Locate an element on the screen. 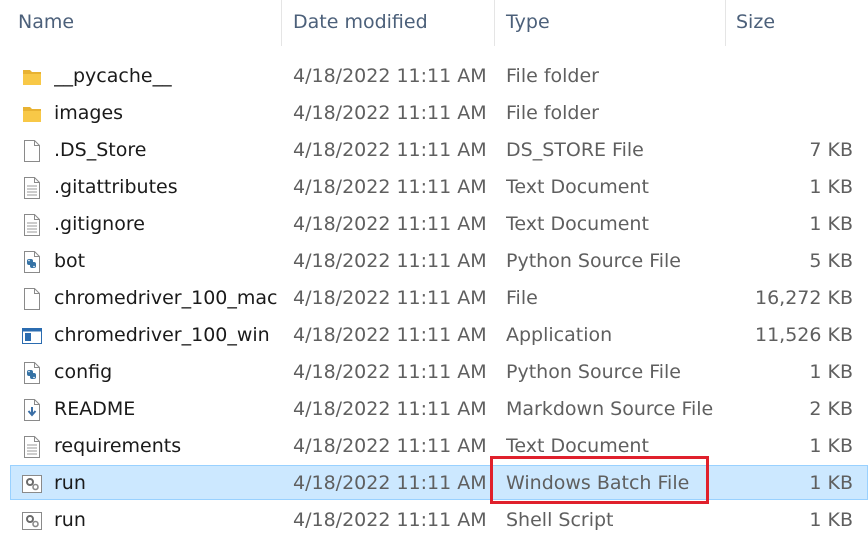 Image resolution: width=868 pixels, height=538 pixels. file-name: images is located at coordinates (171, 113).